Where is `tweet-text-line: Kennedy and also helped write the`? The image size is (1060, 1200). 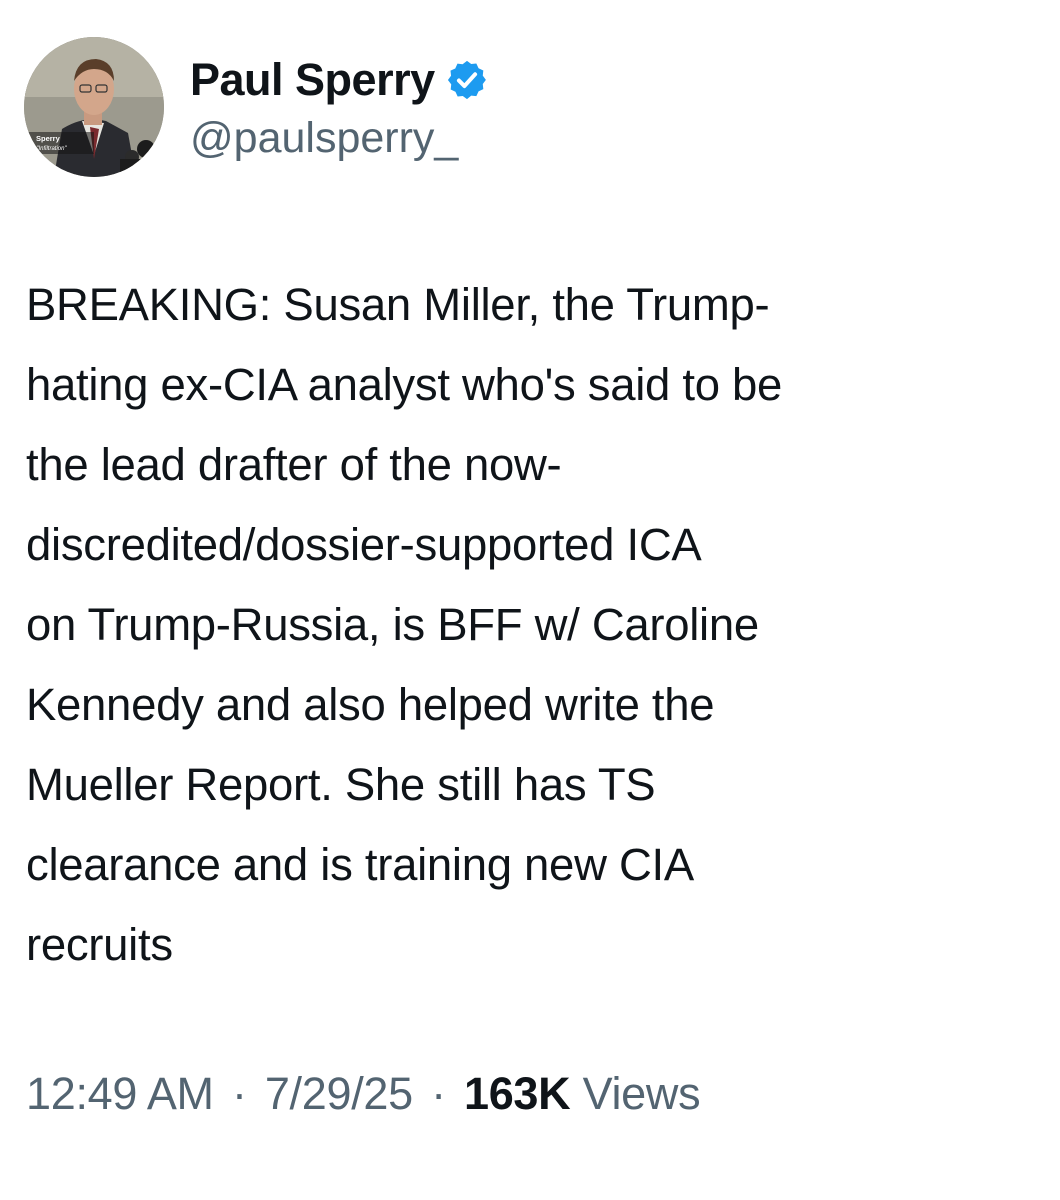
tweet-text-line: Kennedy and also helped write the is located at coordinates (370, 704).